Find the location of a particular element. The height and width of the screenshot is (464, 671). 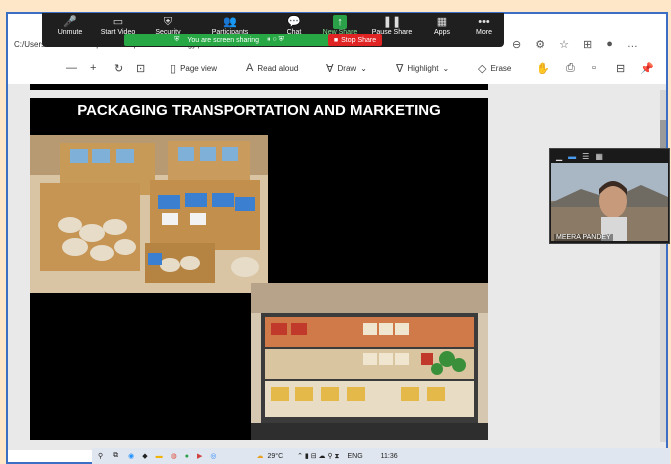

save-as-icon: ⊟ is located at coordinates (621, 69).